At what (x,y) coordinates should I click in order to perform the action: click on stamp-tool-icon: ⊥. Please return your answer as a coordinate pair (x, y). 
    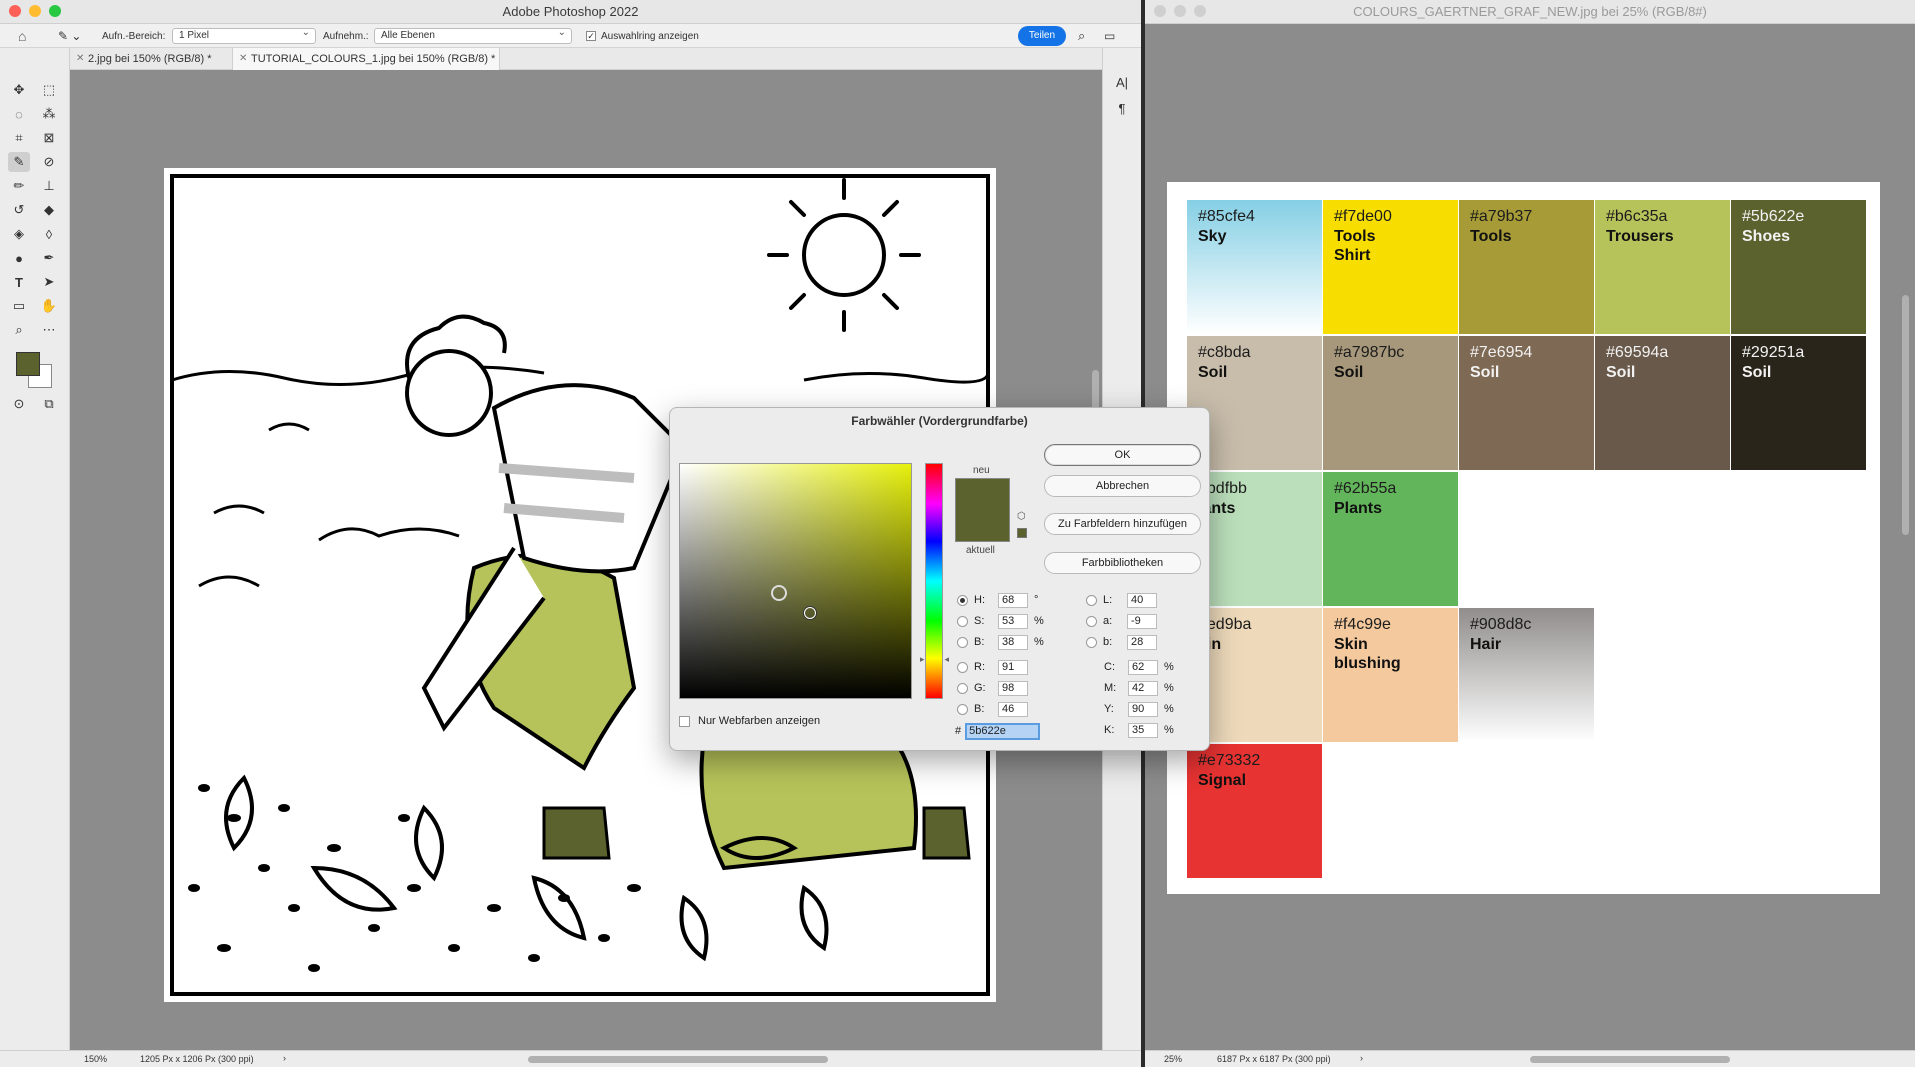
    Looking at the image, I should click on (49, 186).